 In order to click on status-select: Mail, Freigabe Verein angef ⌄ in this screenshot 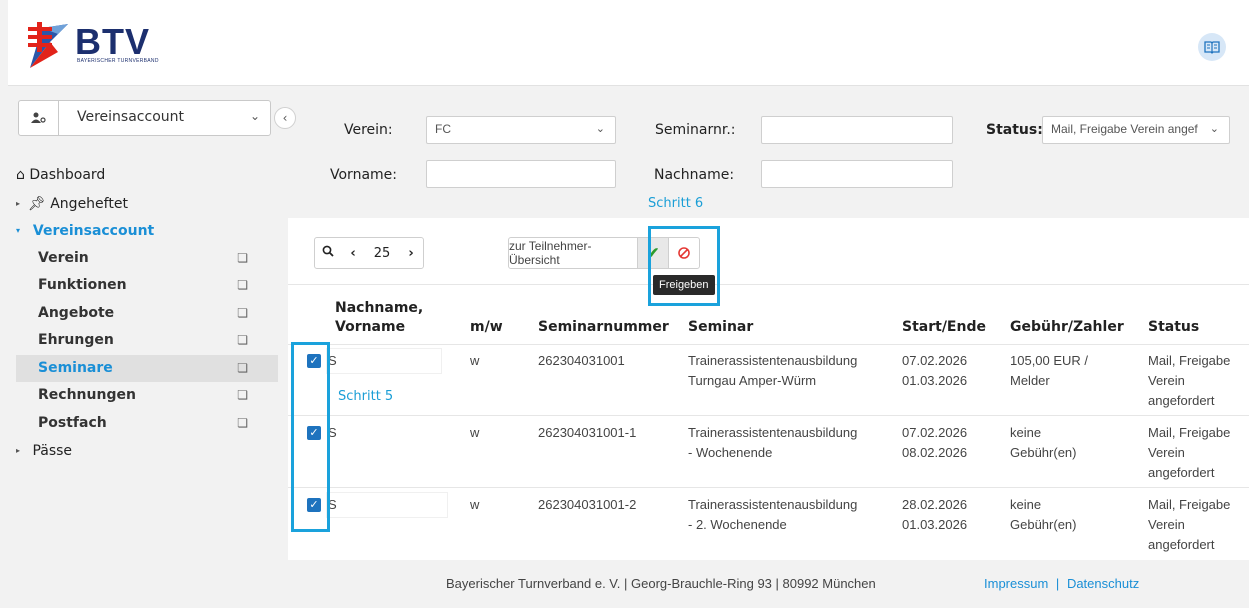, I will do `click(1136, 130)`.